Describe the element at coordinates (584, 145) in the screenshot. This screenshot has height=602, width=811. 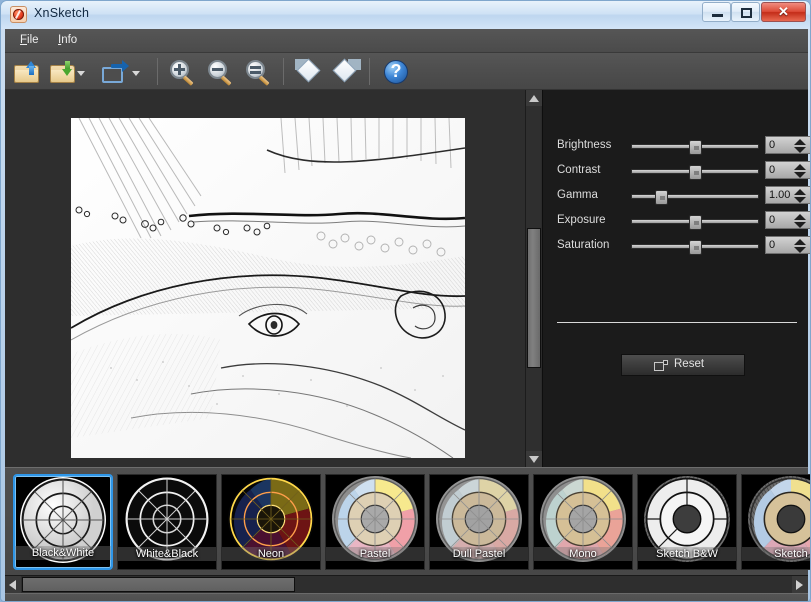
I see `label-brightness: Brightness` at that location.